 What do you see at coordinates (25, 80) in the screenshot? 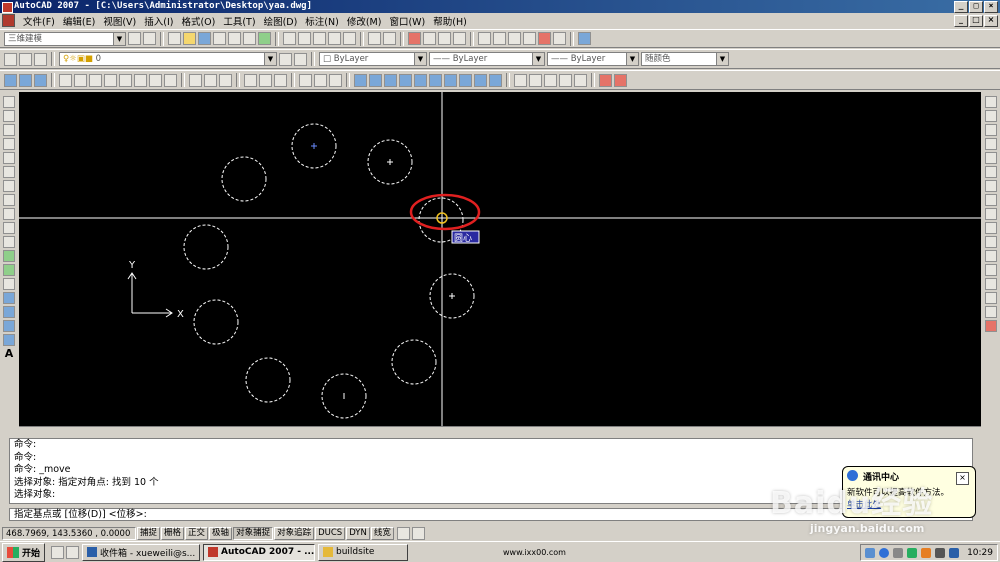
I see `free-orbit-icon` at bounding box center [25, 80].